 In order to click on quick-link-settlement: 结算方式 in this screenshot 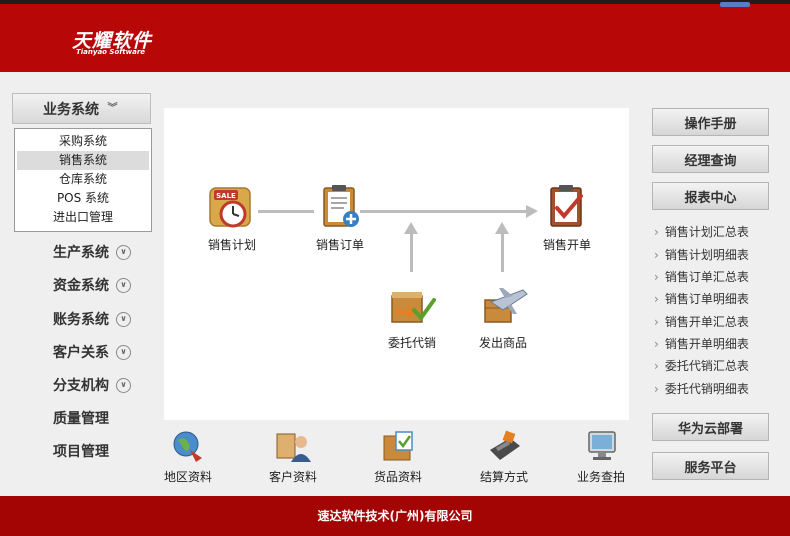, I will do `click(504, 456)`.